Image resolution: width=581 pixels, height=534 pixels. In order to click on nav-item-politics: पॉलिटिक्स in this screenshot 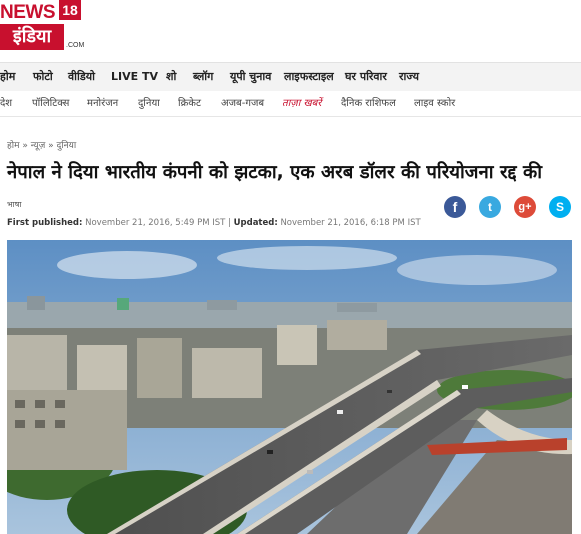, I will do `click(50, 103)`.